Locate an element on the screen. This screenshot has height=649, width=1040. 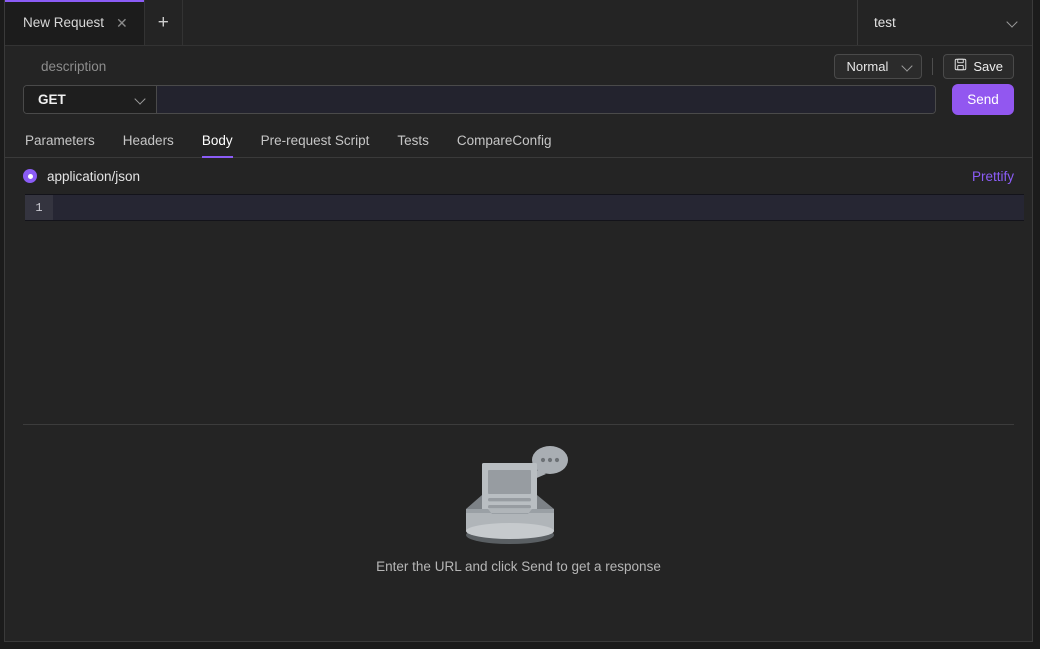
send-button: Send is located at coordinates (983, 99).